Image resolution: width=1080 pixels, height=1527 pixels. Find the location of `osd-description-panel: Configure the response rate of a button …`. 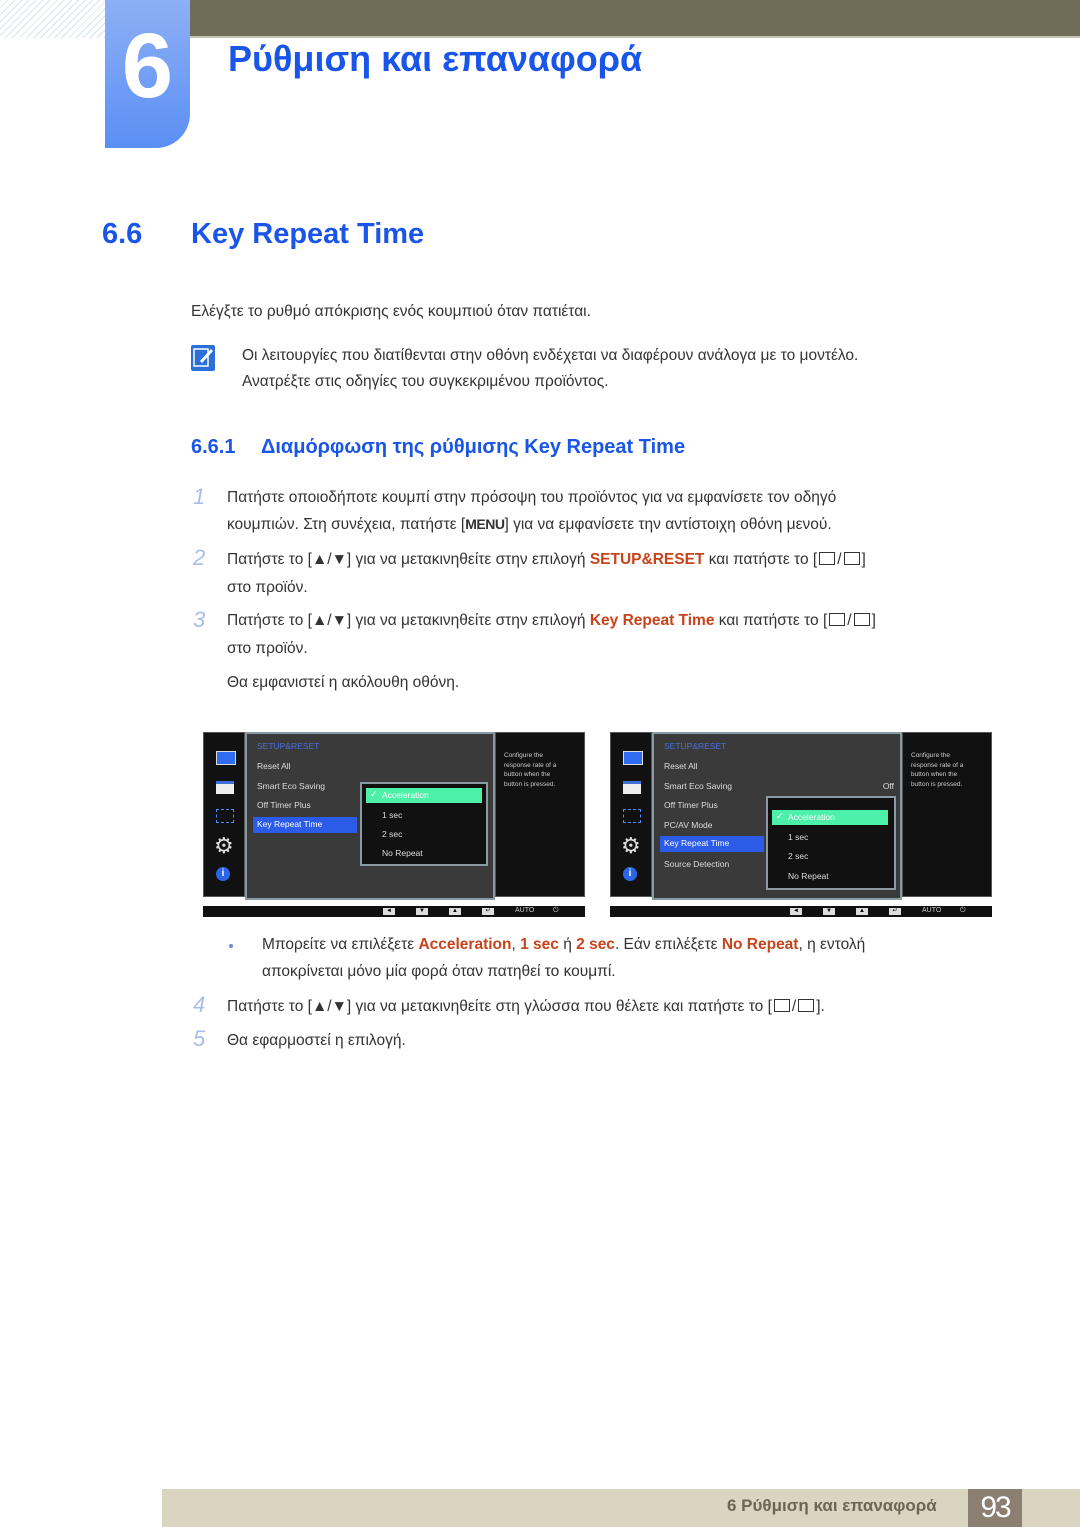

osd-description-panel: Configure the response rate of a button … is located at coordinates (947, 814).